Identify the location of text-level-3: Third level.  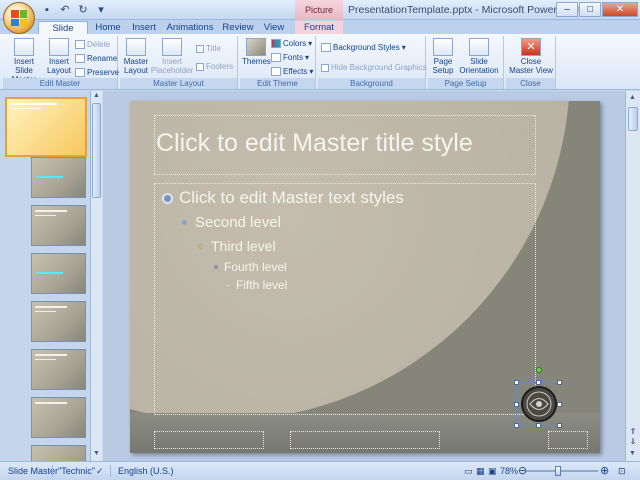
(237, 246).